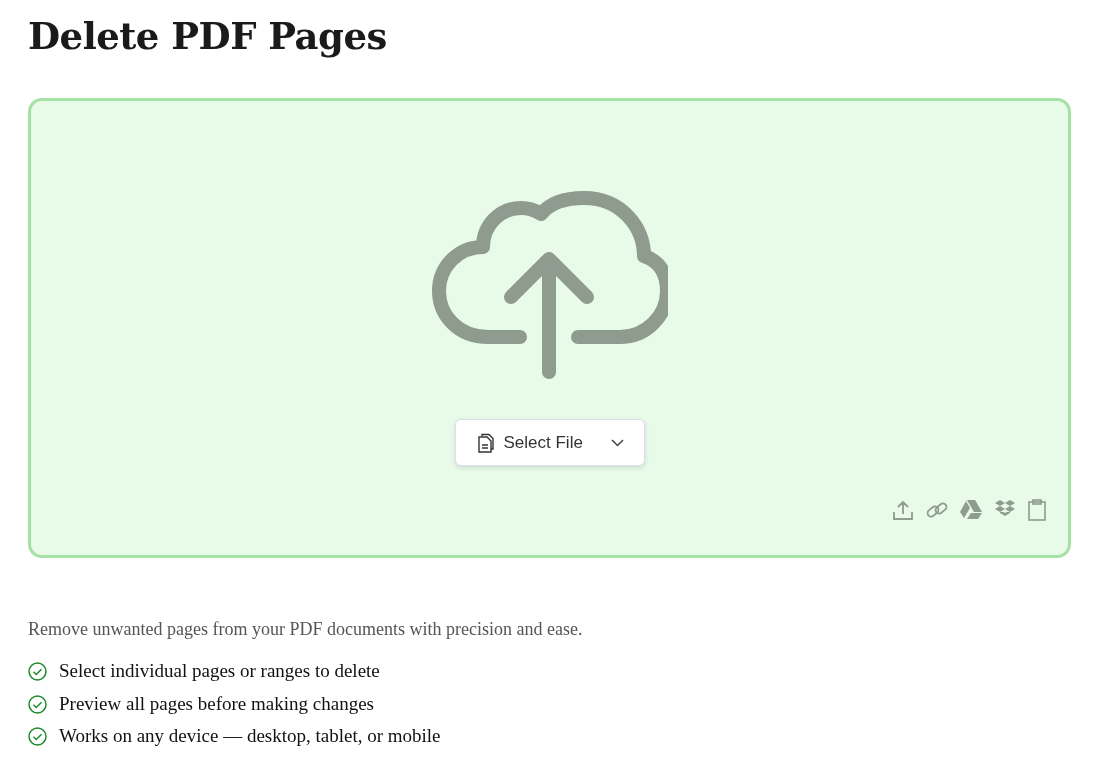  Describe the element at coordinates (306, 630) in the screenshot. I see `description: Remove unwanted pages from your PDF documents with precision and ease.` at that location.